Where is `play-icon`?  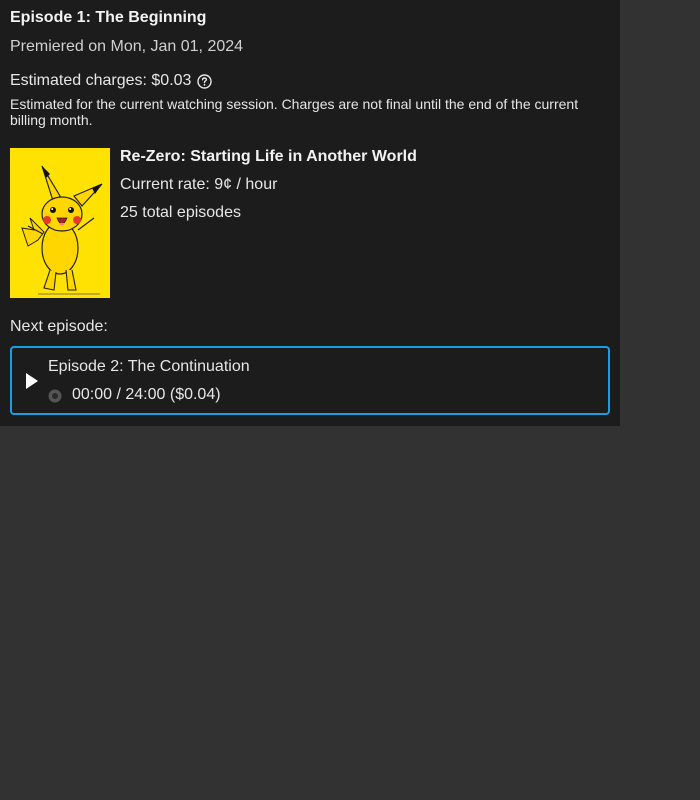
play-icon is located at coordinates (32, 381).